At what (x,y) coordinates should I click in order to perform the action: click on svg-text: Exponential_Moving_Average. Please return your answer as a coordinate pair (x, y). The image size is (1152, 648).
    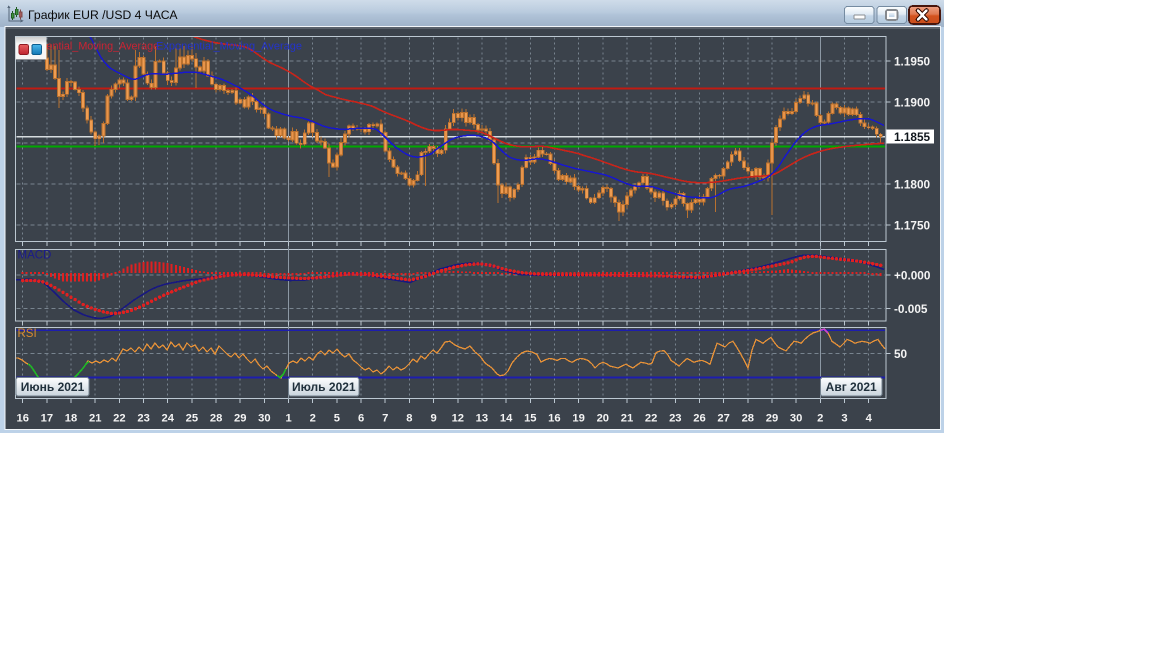
    Looking at the image, I should click on (229, 47).